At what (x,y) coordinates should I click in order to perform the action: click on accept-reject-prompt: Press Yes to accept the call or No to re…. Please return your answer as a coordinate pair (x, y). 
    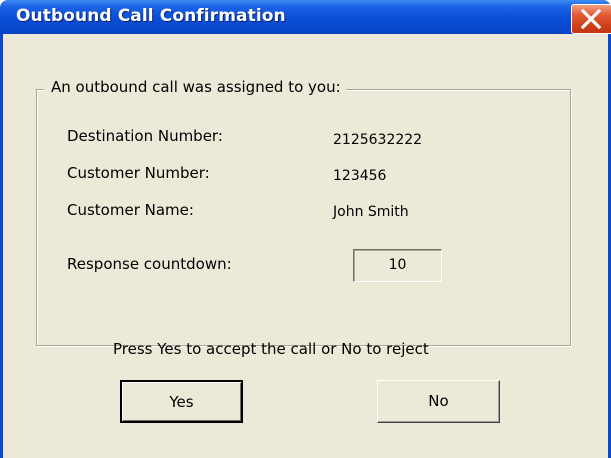
    Looking at the image, I should click on (271, 349).